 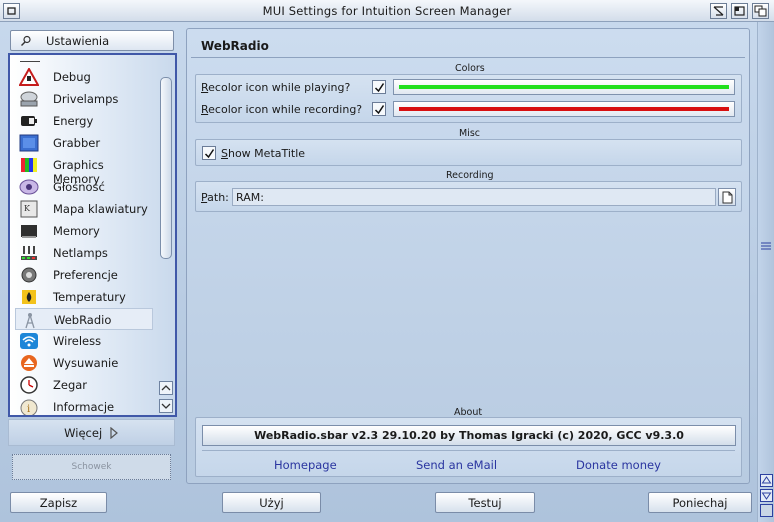 I want to click on list-item-preferencje: Preferencje, so click(x=84, y=275).